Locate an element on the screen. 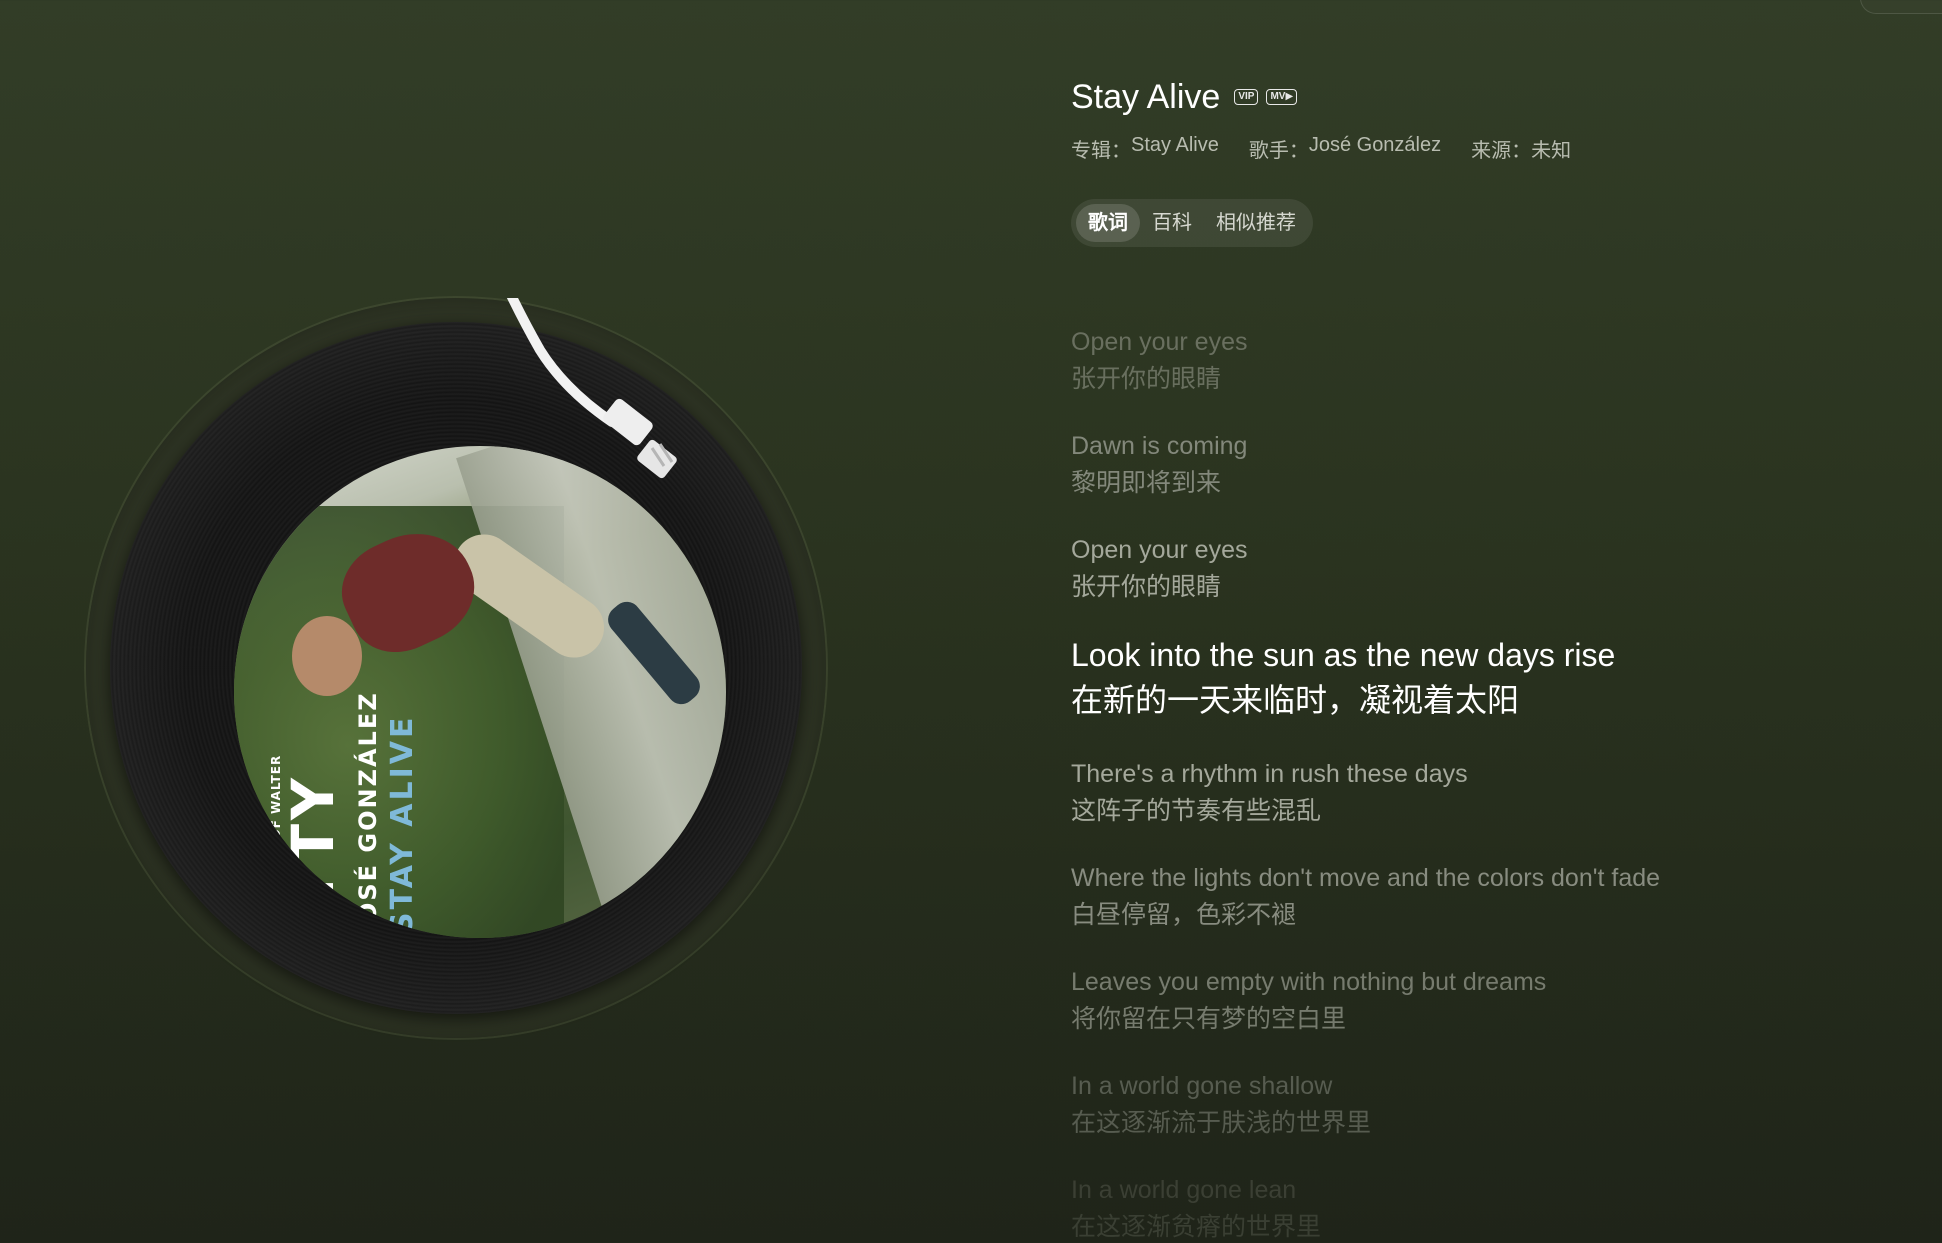  lyric-en: In a world gone lean is located at coordinates (1184, 1190).